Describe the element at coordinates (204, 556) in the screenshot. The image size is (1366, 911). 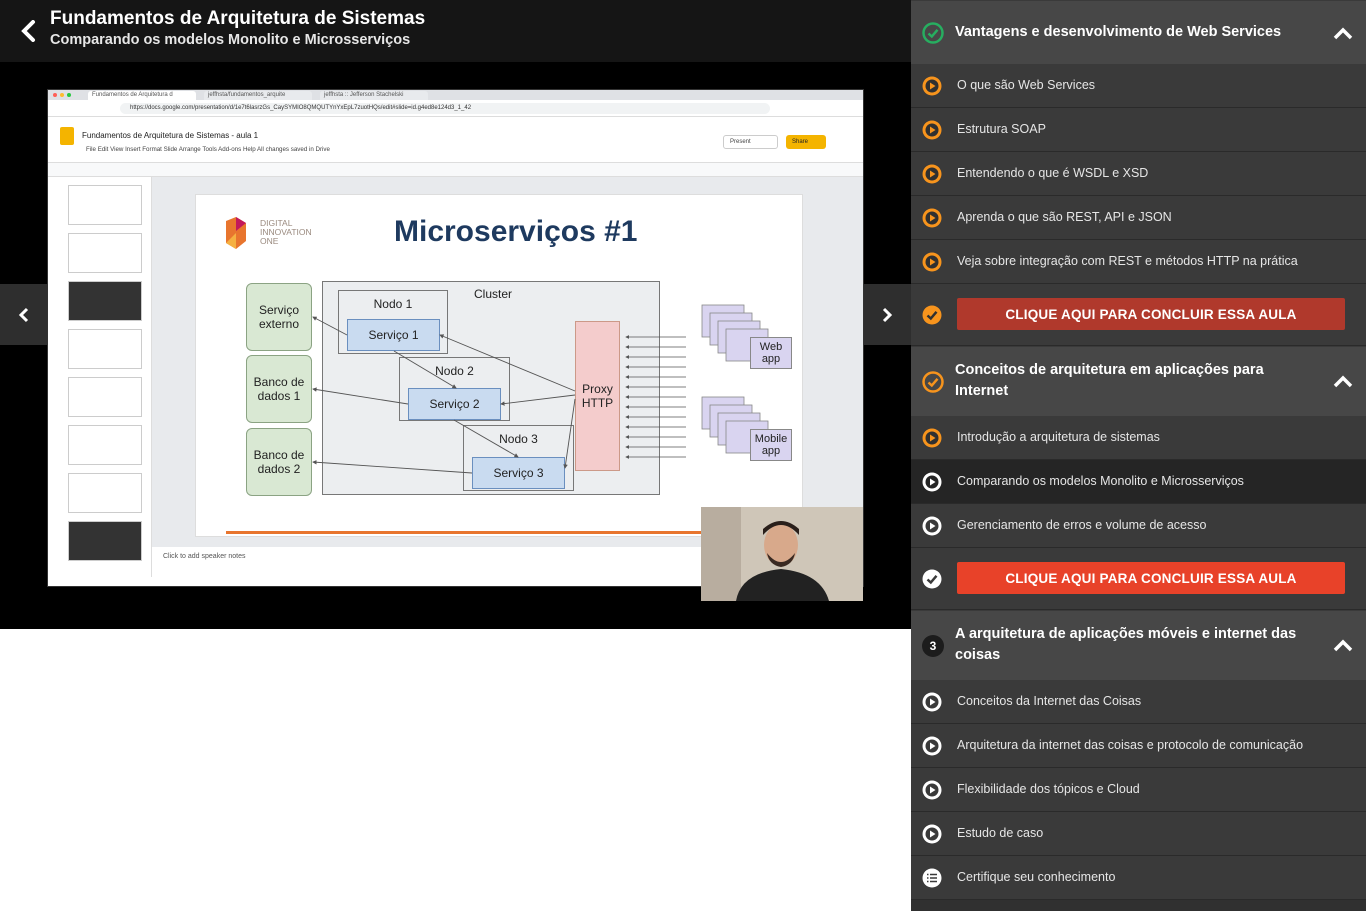
I see `speaker-notes: Click to add speaker notes` at that location.